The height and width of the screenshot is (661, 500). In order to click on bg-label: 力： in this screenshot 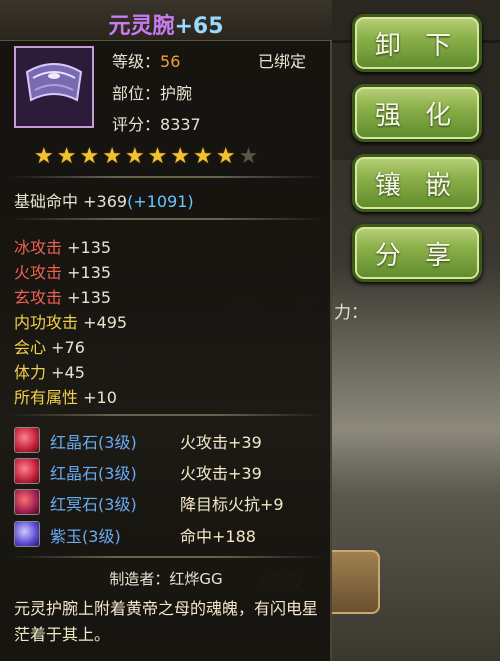, I will do `click(351, 313)`.